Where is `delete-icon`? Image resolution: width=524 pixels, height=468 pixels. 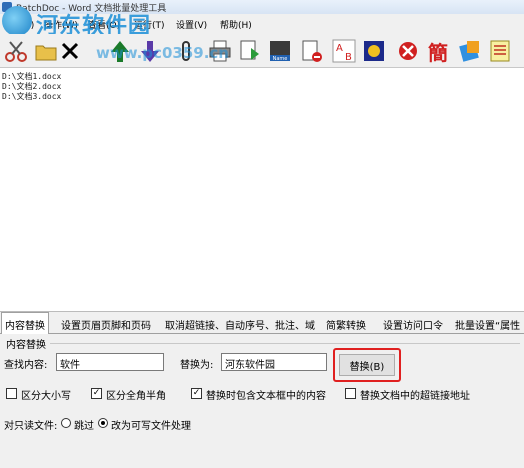
delete-icon is located at coordinates (70, 51).